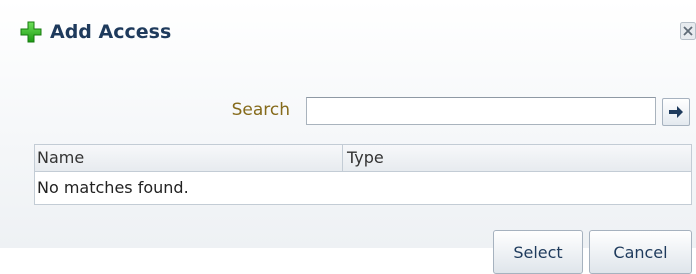 The width and height of the screenshot is (696, 274). What do you see at coordinates (260, 110) in the screenshot?
I see `search-label: Search` at bounding box center [260, 110].